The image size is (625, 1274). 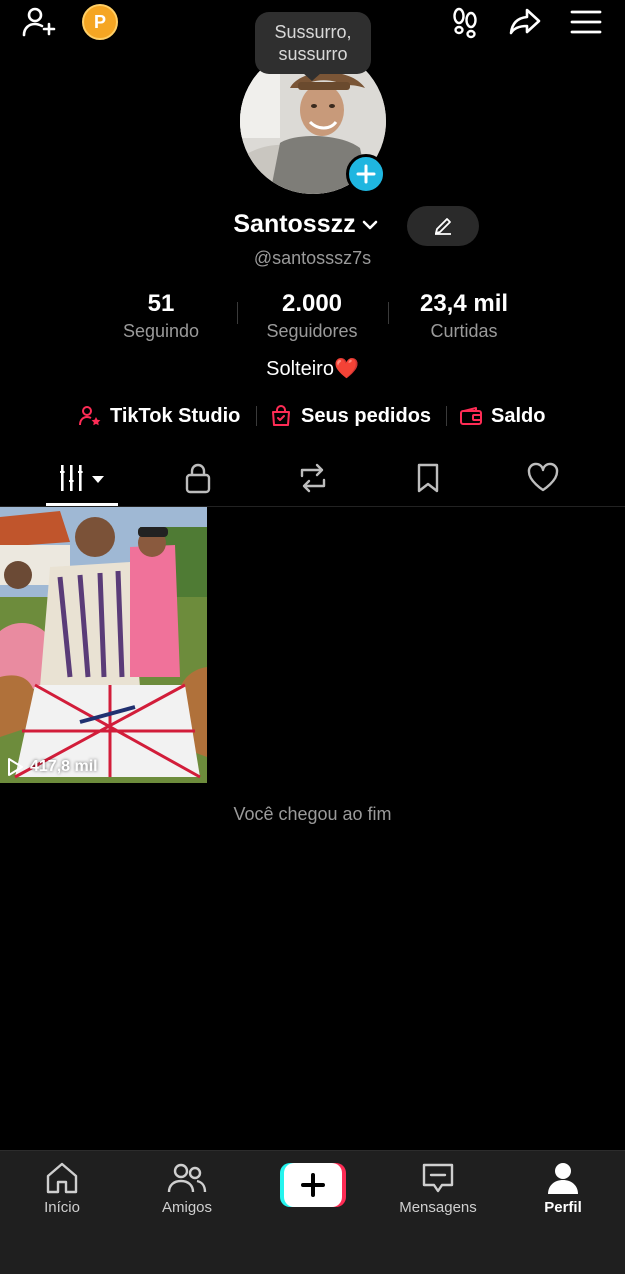 I want to click on stat-followers: 2.000 Seguidores, so click(x=312, y=317).